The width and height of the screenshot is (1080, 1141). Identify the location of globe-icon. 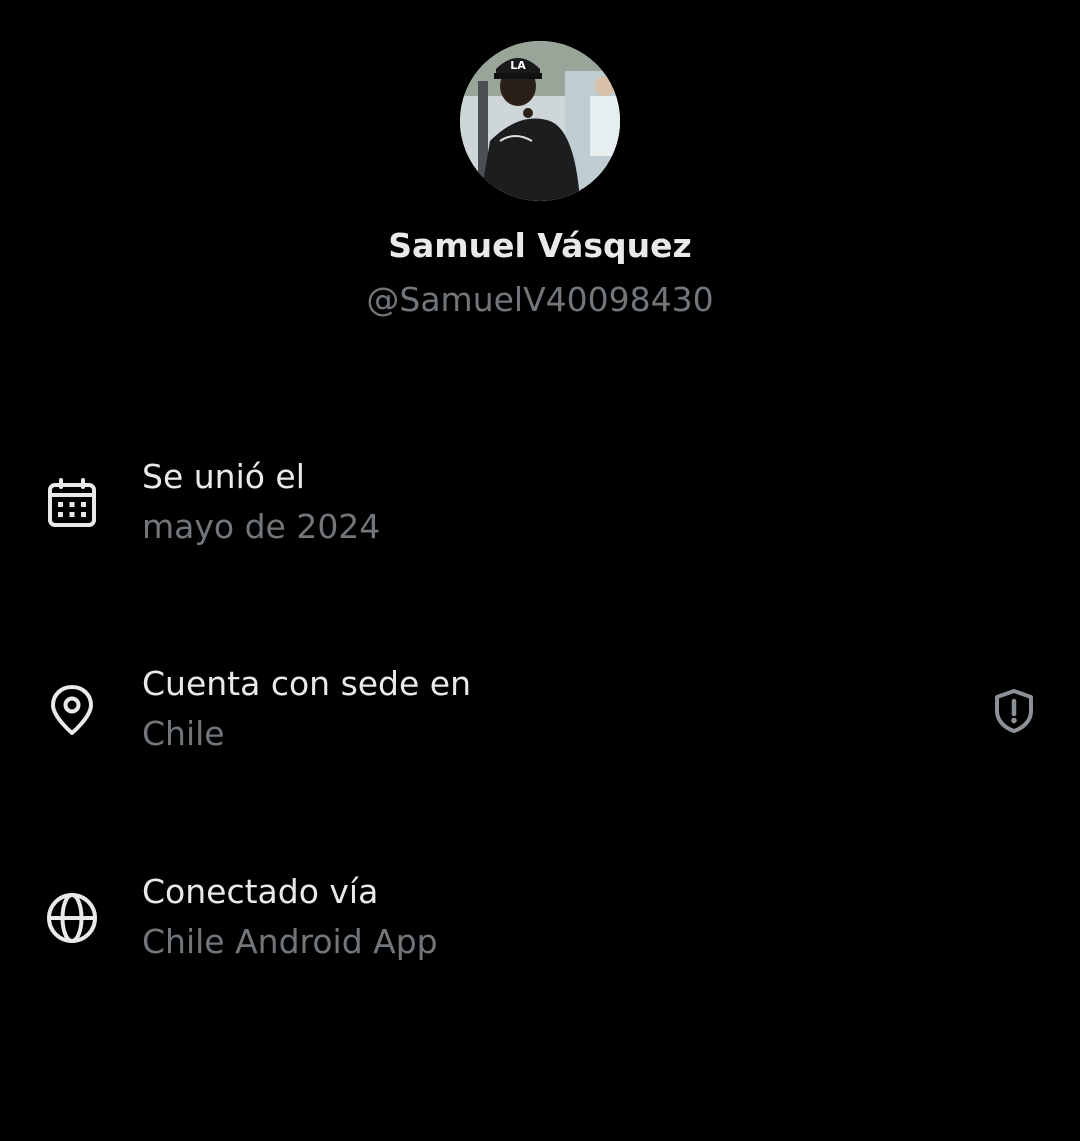
(72, 918).